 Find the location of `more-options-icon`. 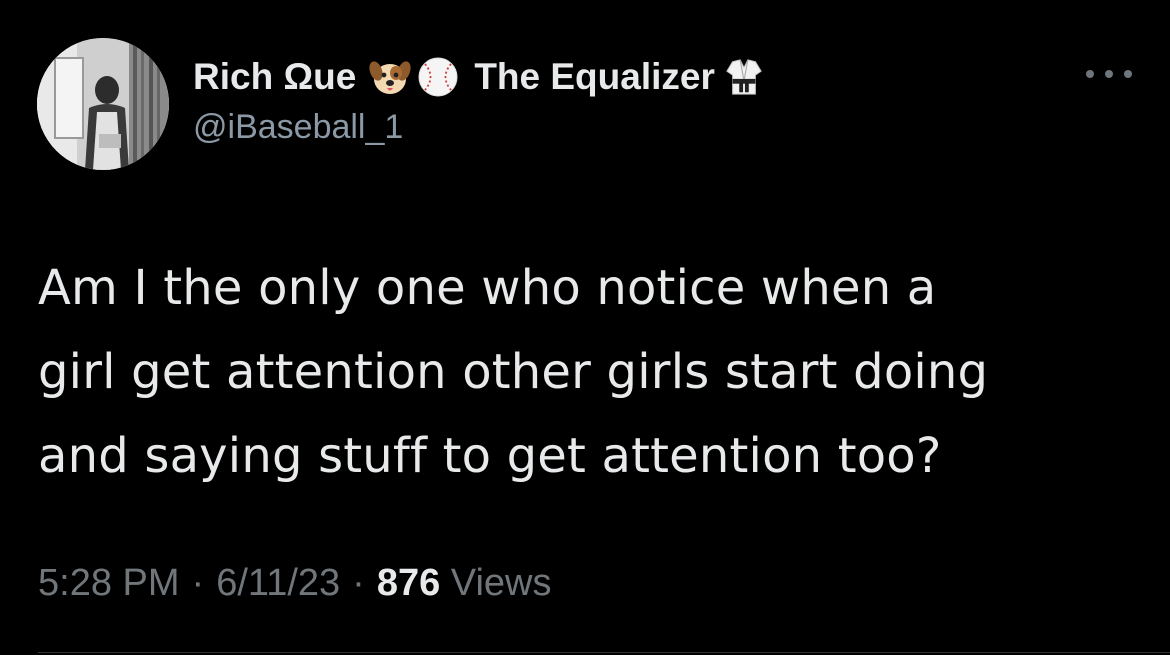

more-options-icon is located at coordinates (1109, 74).